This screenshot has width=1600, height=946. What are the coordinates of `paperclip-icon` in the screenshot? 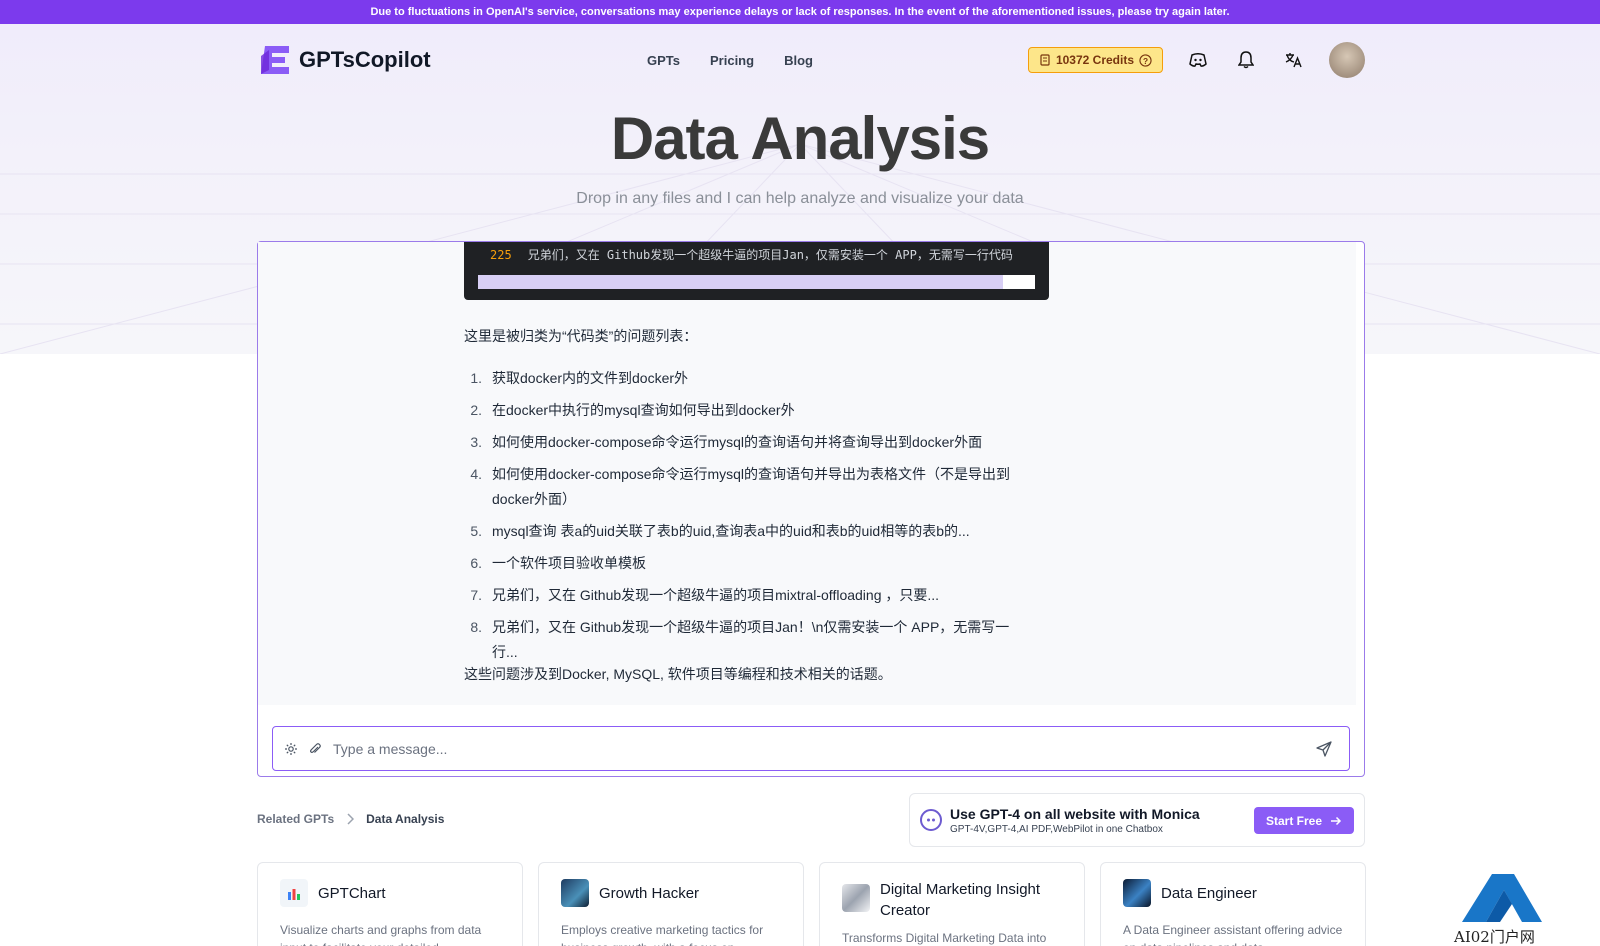 It's located at (315, 747).